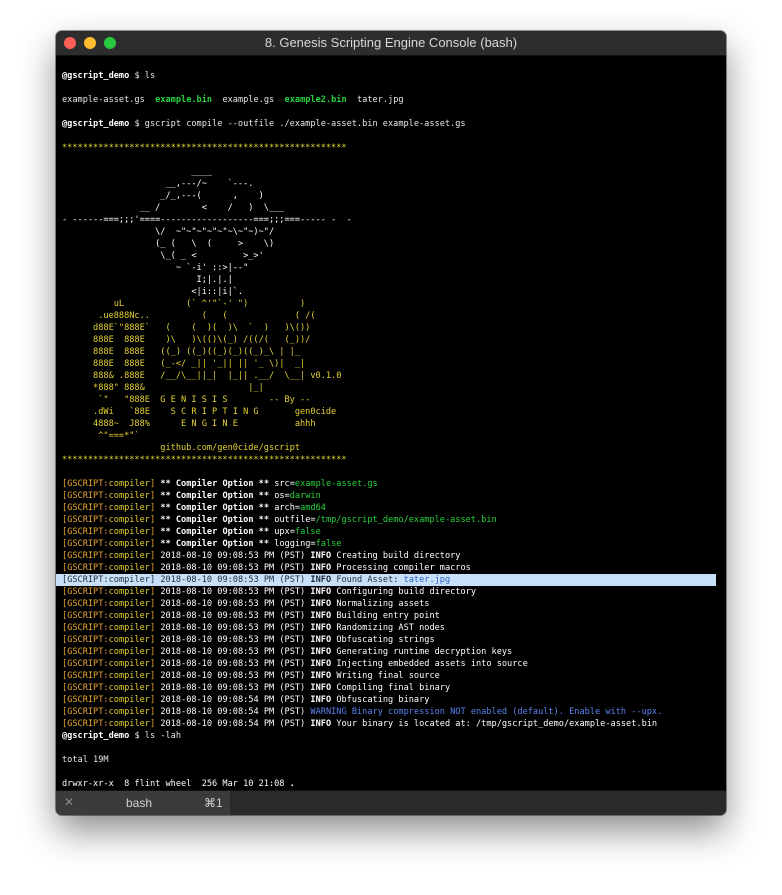  What do you see at coordinates (186, 400) in the screenshot?
I see `ascii-art-line: `" "888E G E N I S I S -- By --` at bounding box center [186, 400].